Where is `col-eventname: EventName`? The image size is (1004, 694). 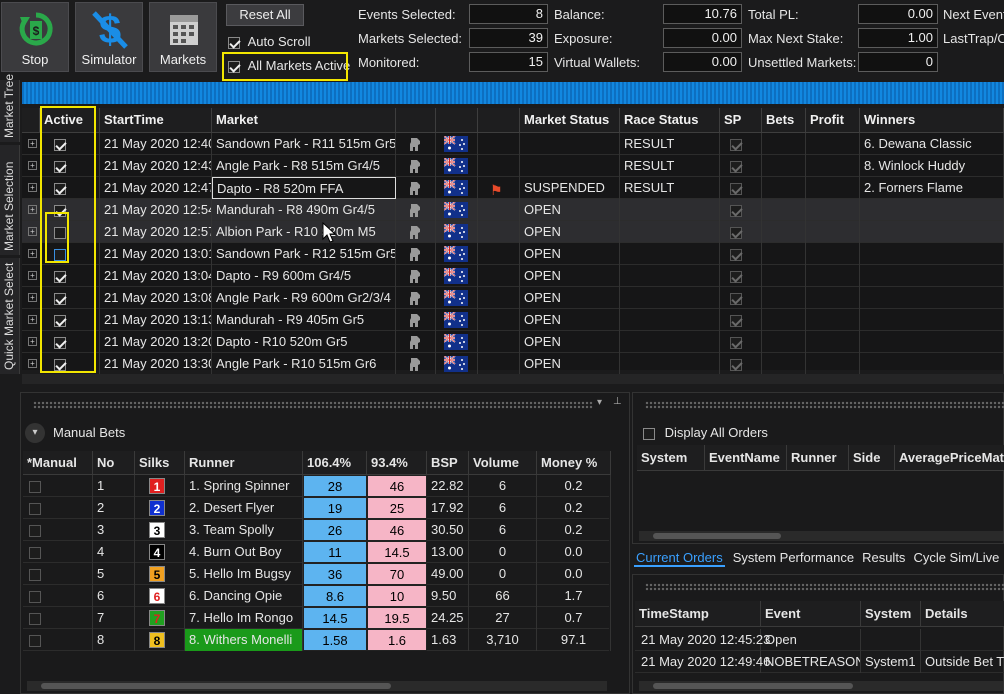
col-eventname: EventName is located at coordinates (746, 458).